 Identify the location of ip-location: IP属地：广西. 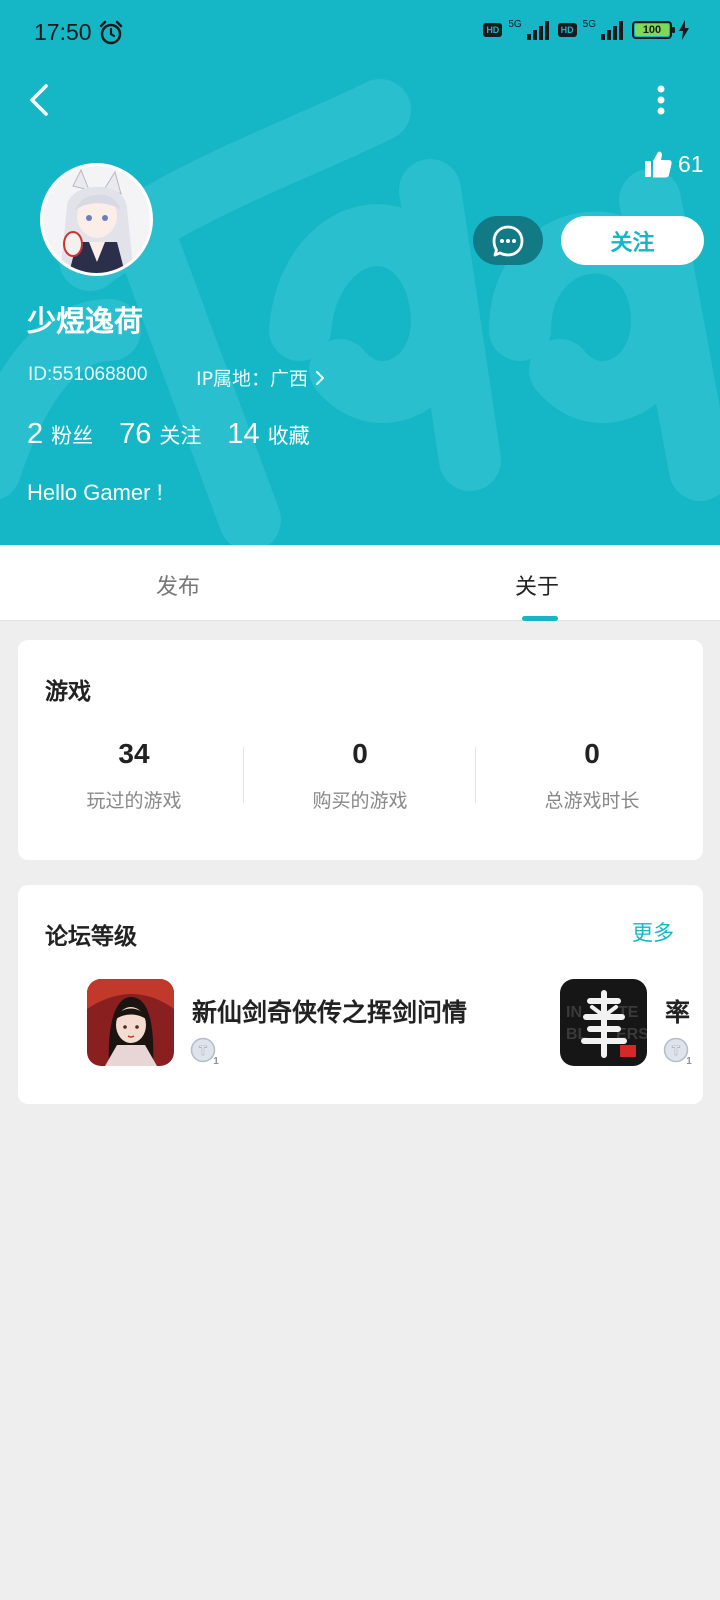
(261, 377).